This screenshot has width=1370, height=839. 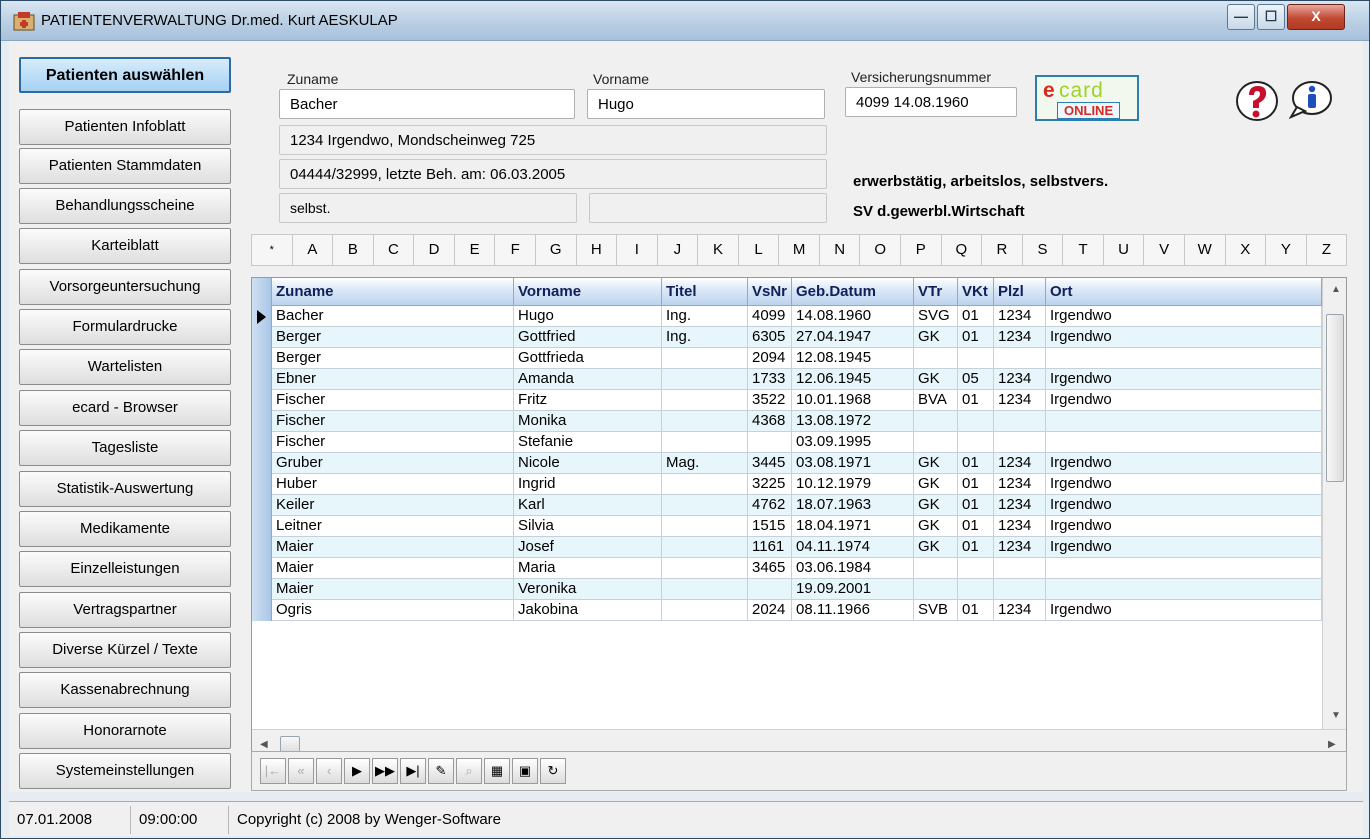 I want to click on sidebar-item-karteiblatt: Karteiblatt, so click(x=125, y=246).